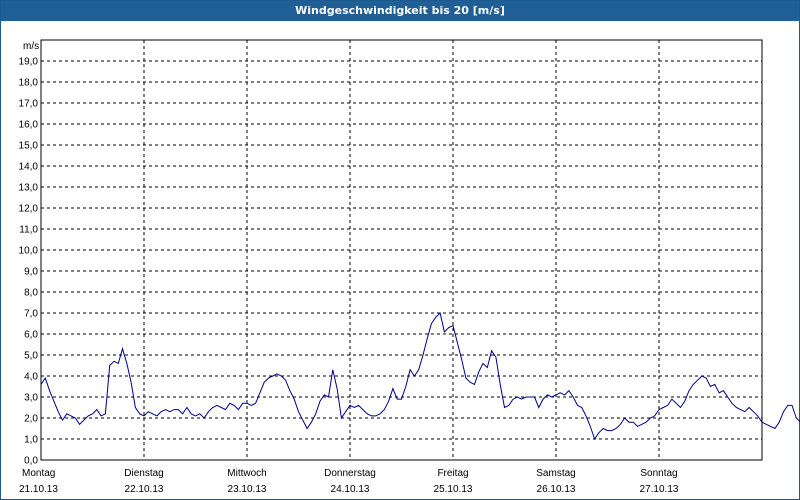 The width and height of the screenshot is (800, 500). What do you see at coordinates (31, 461) in the screenshot?
I see `y-tick-label: 0,0` at bounding box center [31, 461].